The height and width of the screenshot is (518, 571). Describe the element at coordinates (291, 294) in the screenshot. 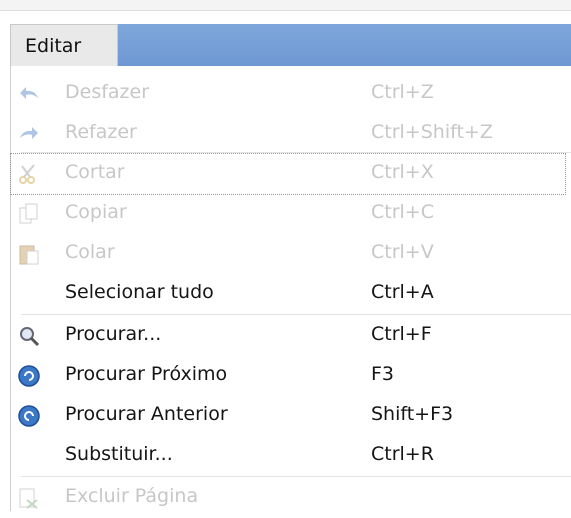

I see `menu-item-select-all: Selecionar tudo Ctrl+A` at that location.